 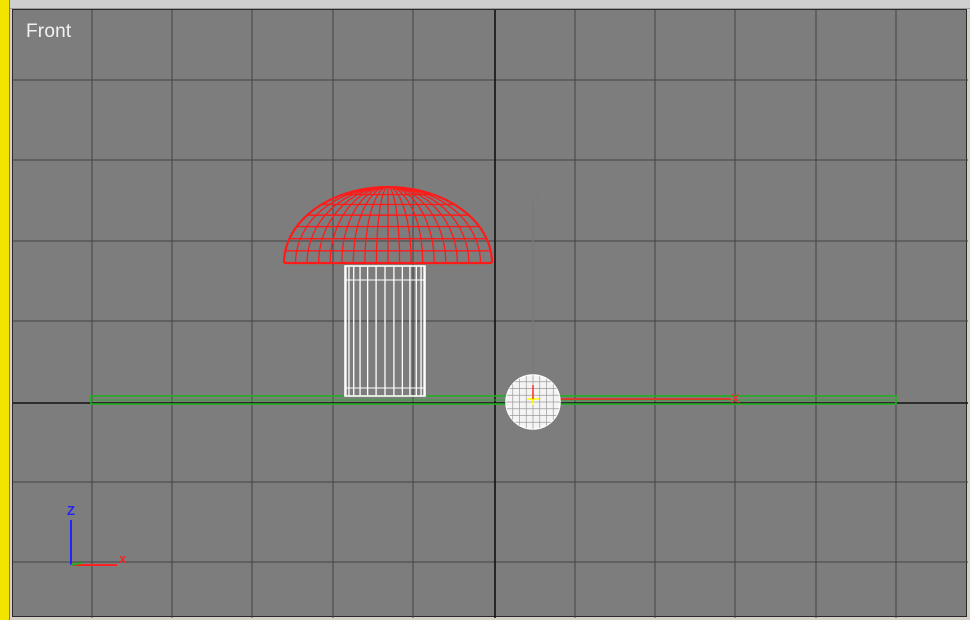 I want to click on gizmo-x-label: X, so click(x=735, y=398).